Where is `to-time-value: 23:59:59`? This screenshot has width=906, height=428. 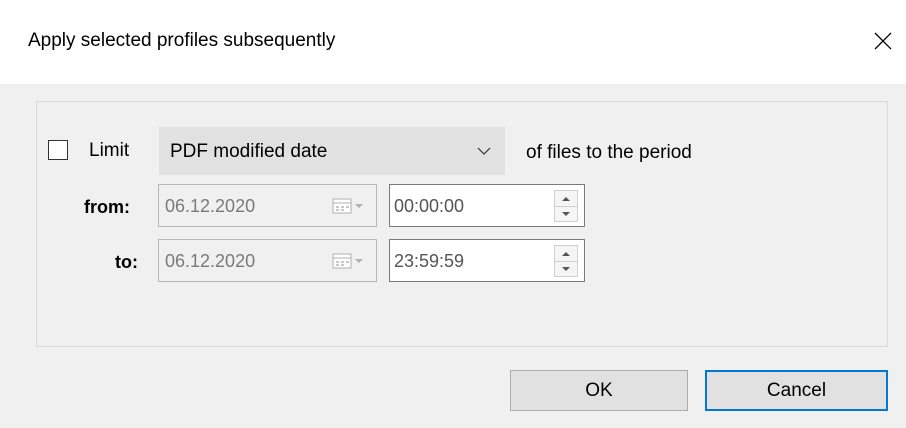 to-time-value: 23:59:59 is located at coordinates (429, 261).